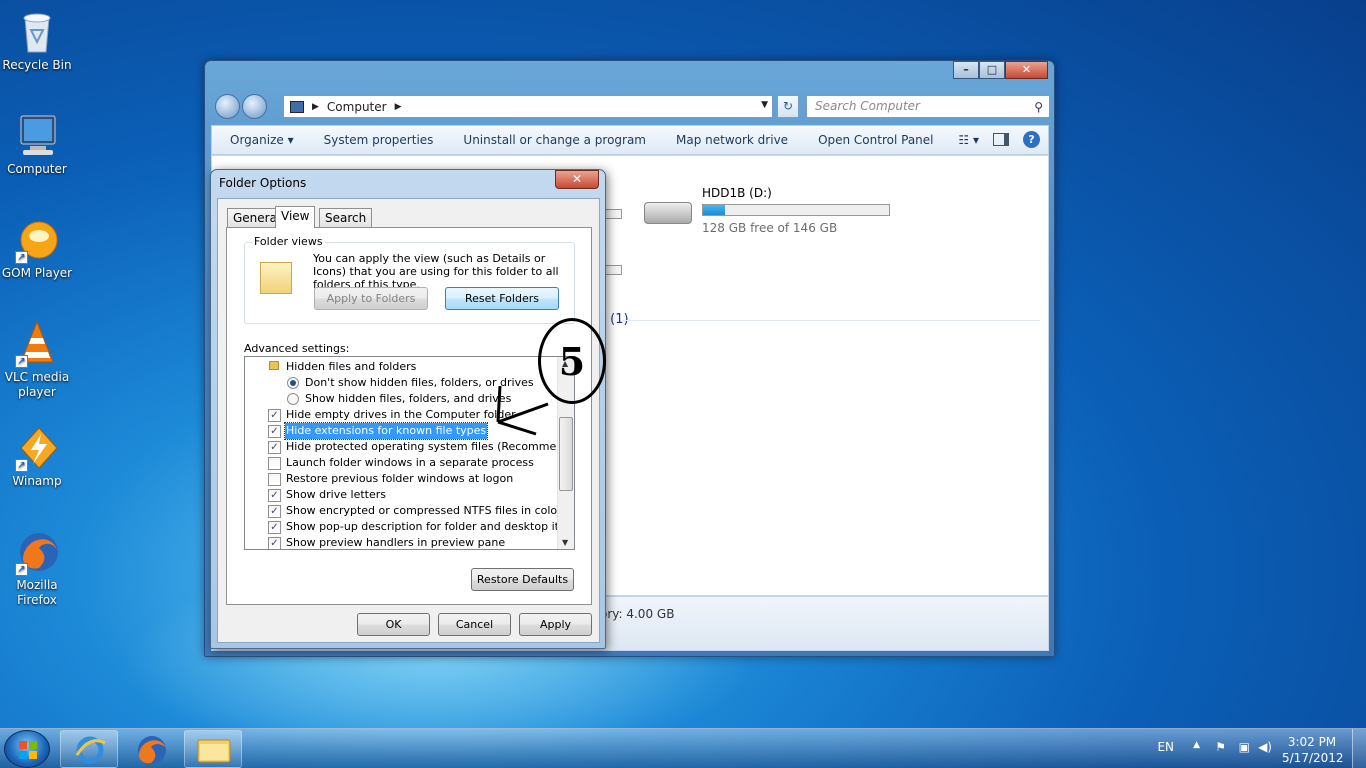 Image resolution: width=1366 pixels, height=768 pixels. Describe the element at coordinates (274, 365) in the screenshot. I see `folder-icon` at that location.